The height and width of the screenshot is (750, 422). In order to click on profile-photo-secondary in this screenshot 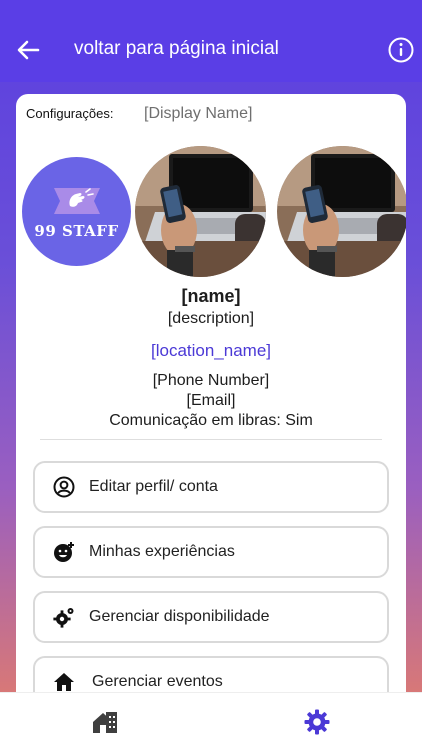, I will do `click(341, 211)`.